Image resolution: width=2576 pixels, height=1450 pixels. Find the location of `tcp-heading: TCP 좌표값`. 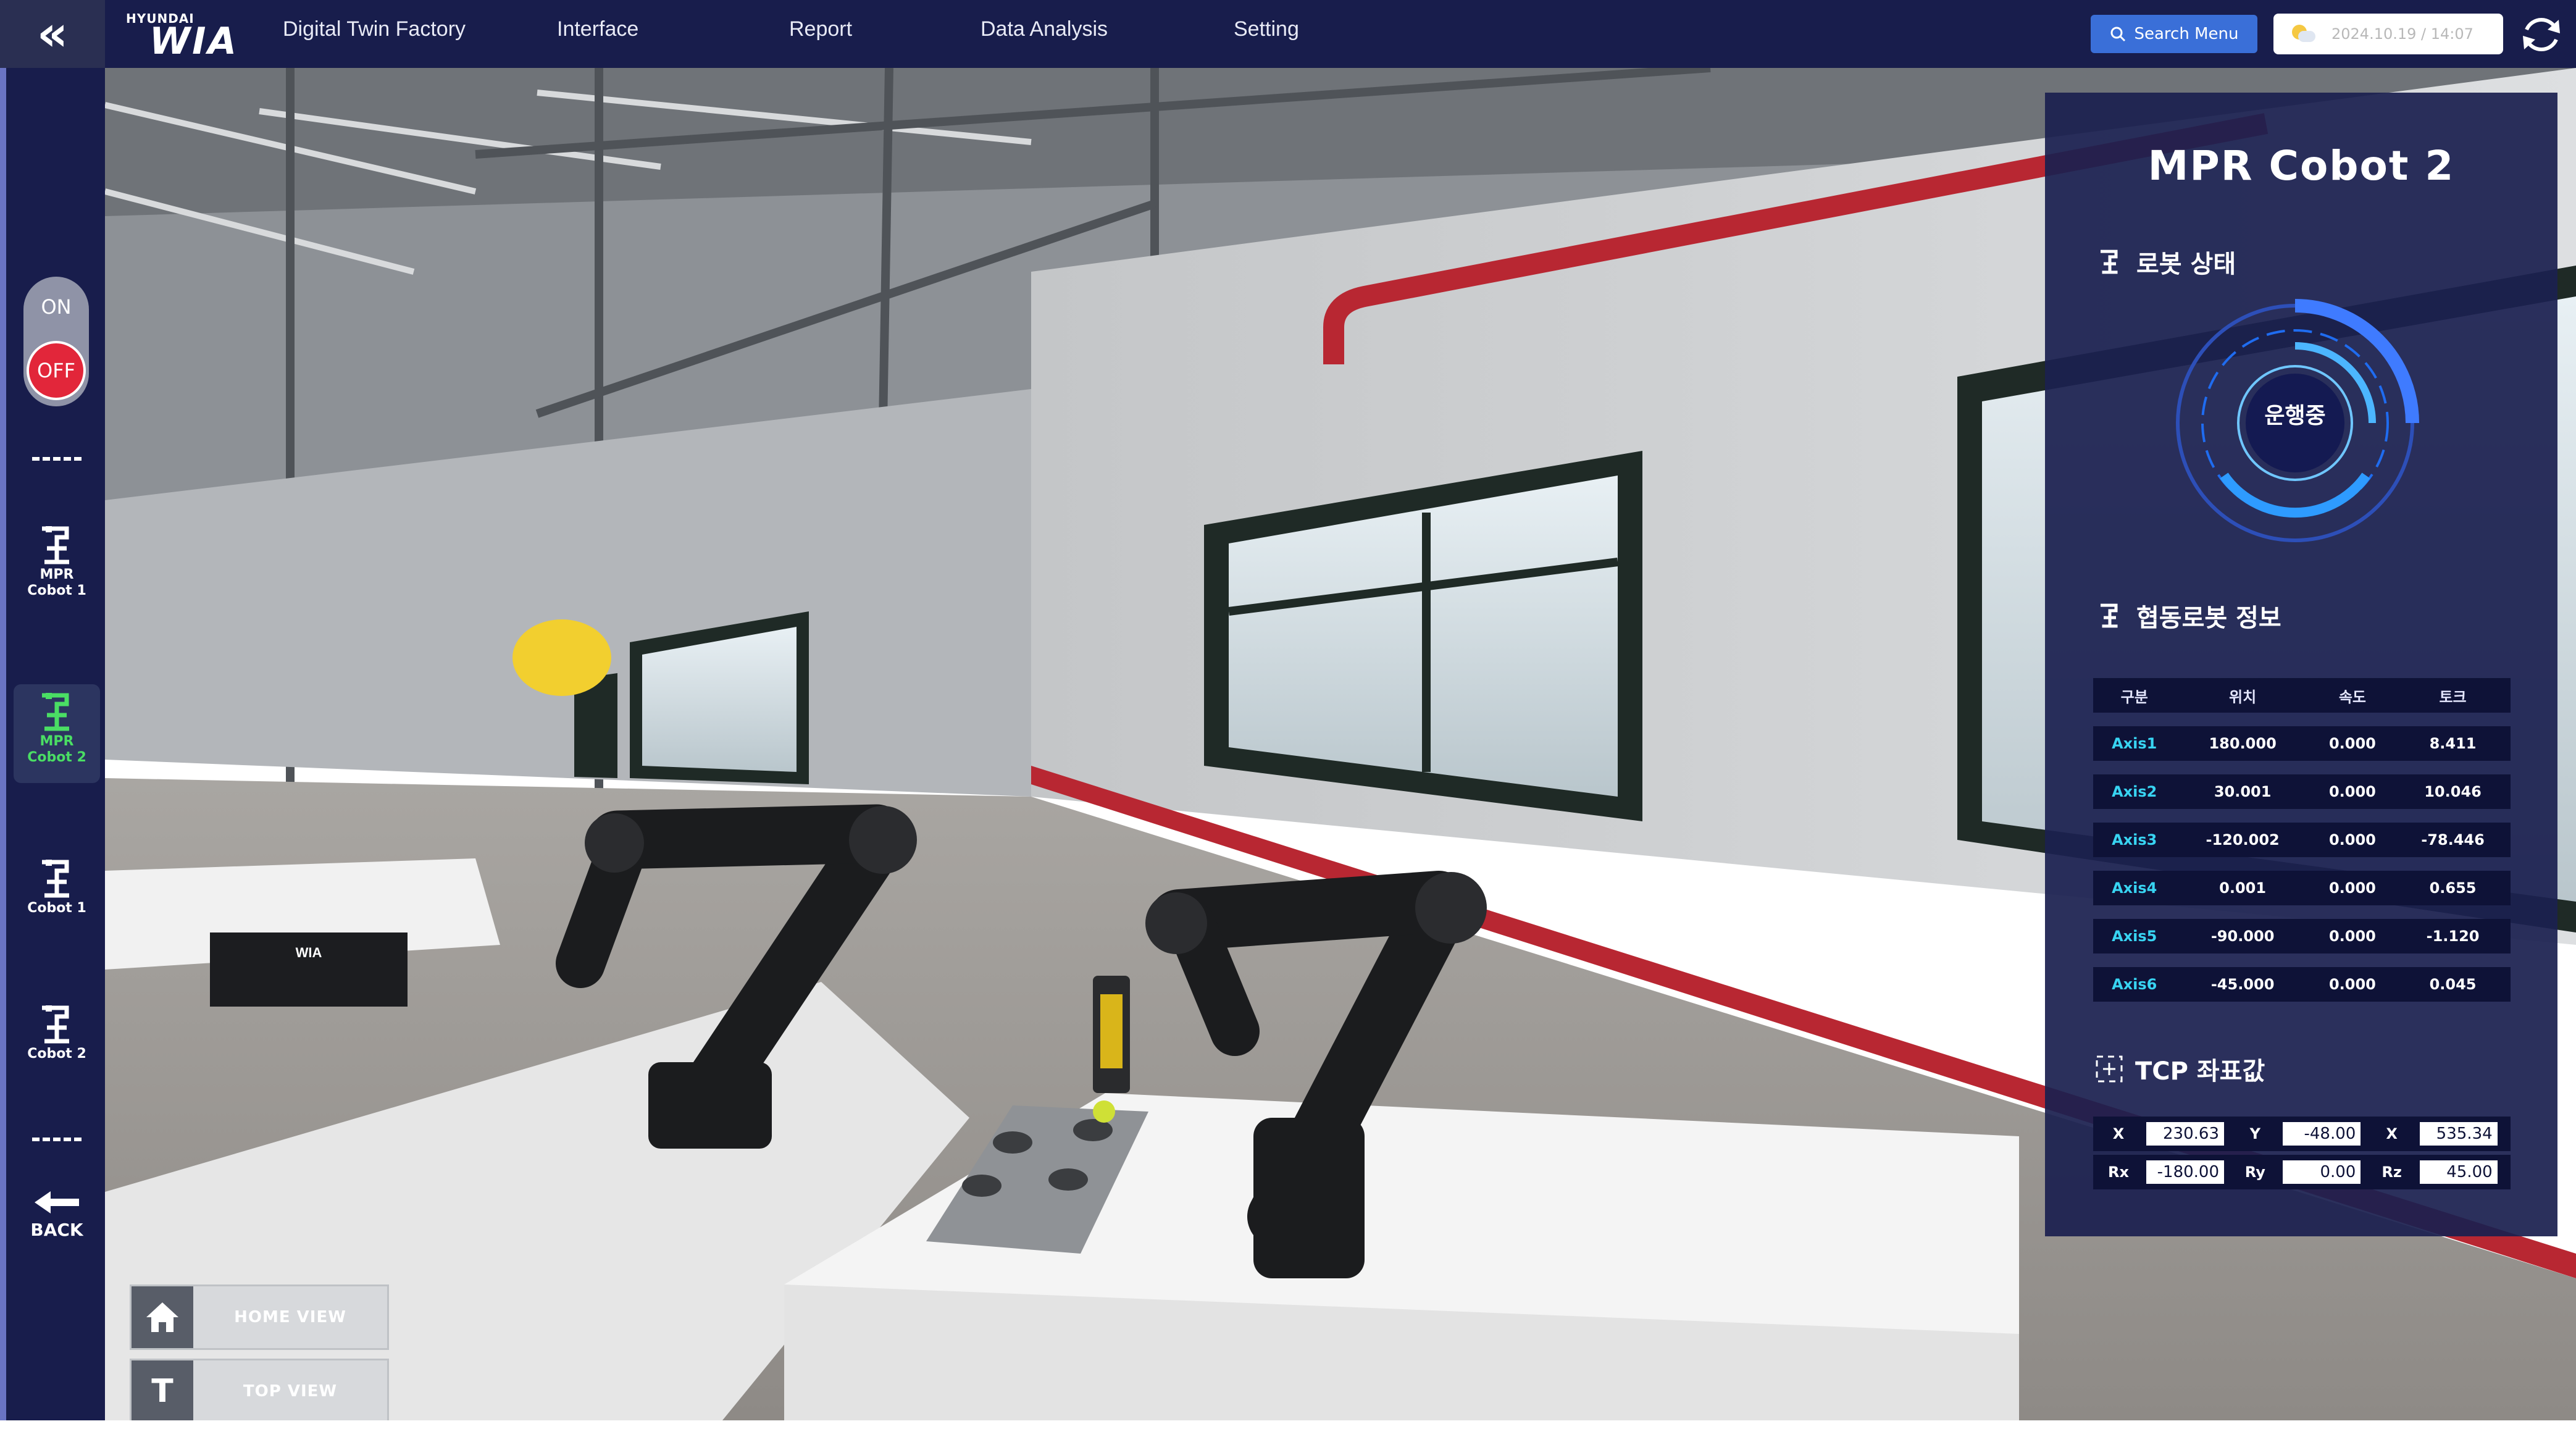

tcp-heading: TCP 좌표값 is located at coordinates (2179, 1069).